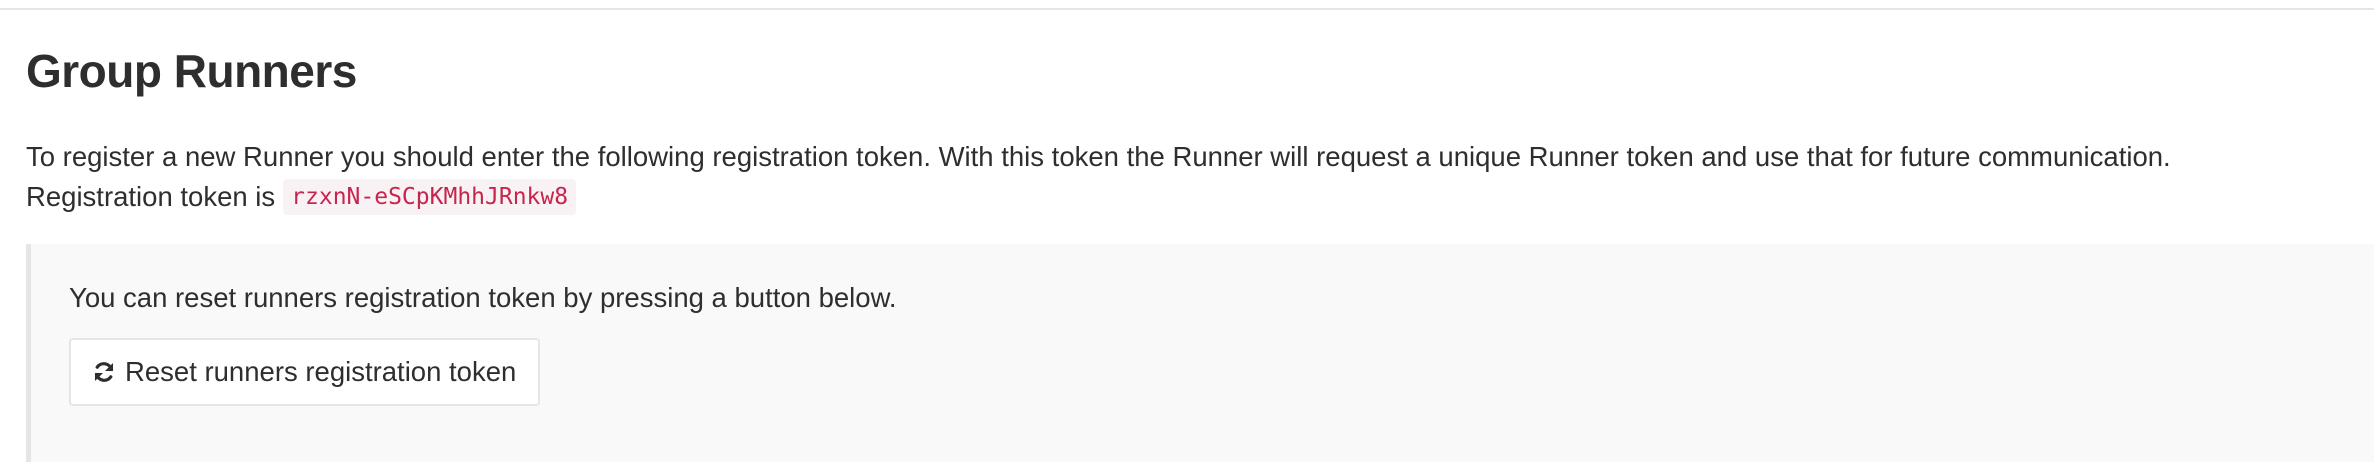 This screenshot has height=462, width=2374. I want to click on reset-runners-token-button: Reset runners registration token, so click(305, 372).